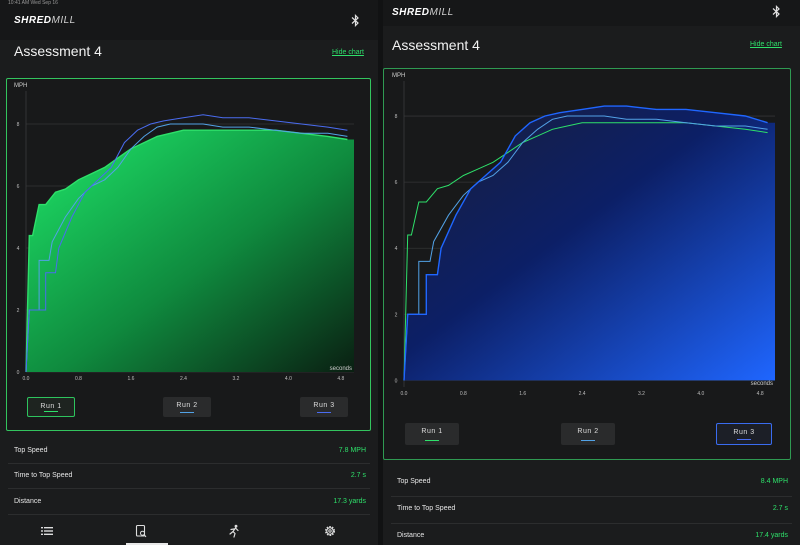 Image resolution: width=800 pixels, height=545 pixels. I want to click on stat-value: 8.4 MPH, so click(774, 481).